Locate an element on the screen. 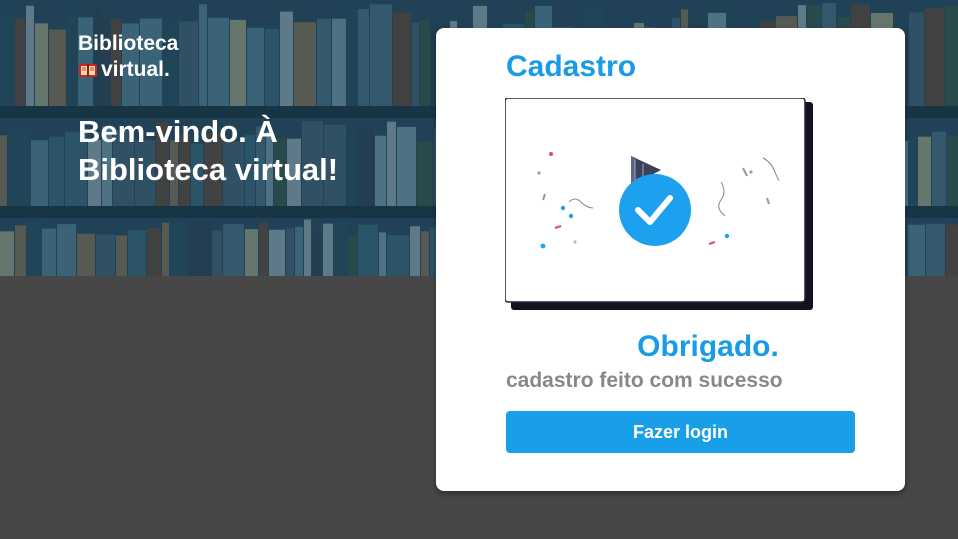 This screenshot has width=958, height=539. success-illustration is located at coordinates (658, 203).